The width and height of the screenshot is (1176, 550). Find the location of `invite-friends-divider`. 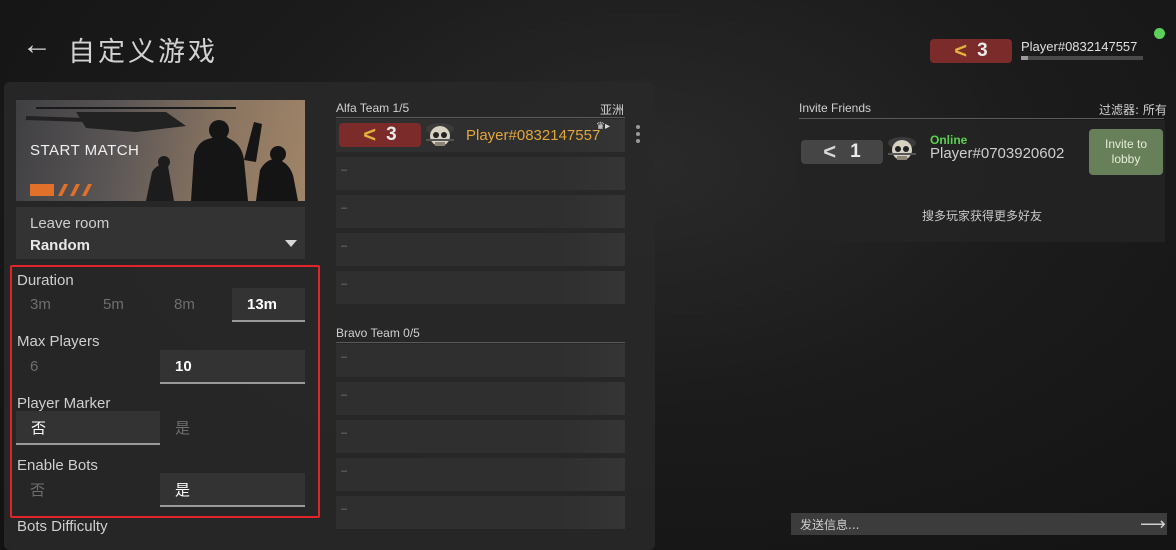

invite-friends-divider is located at coordinates (981, 118).